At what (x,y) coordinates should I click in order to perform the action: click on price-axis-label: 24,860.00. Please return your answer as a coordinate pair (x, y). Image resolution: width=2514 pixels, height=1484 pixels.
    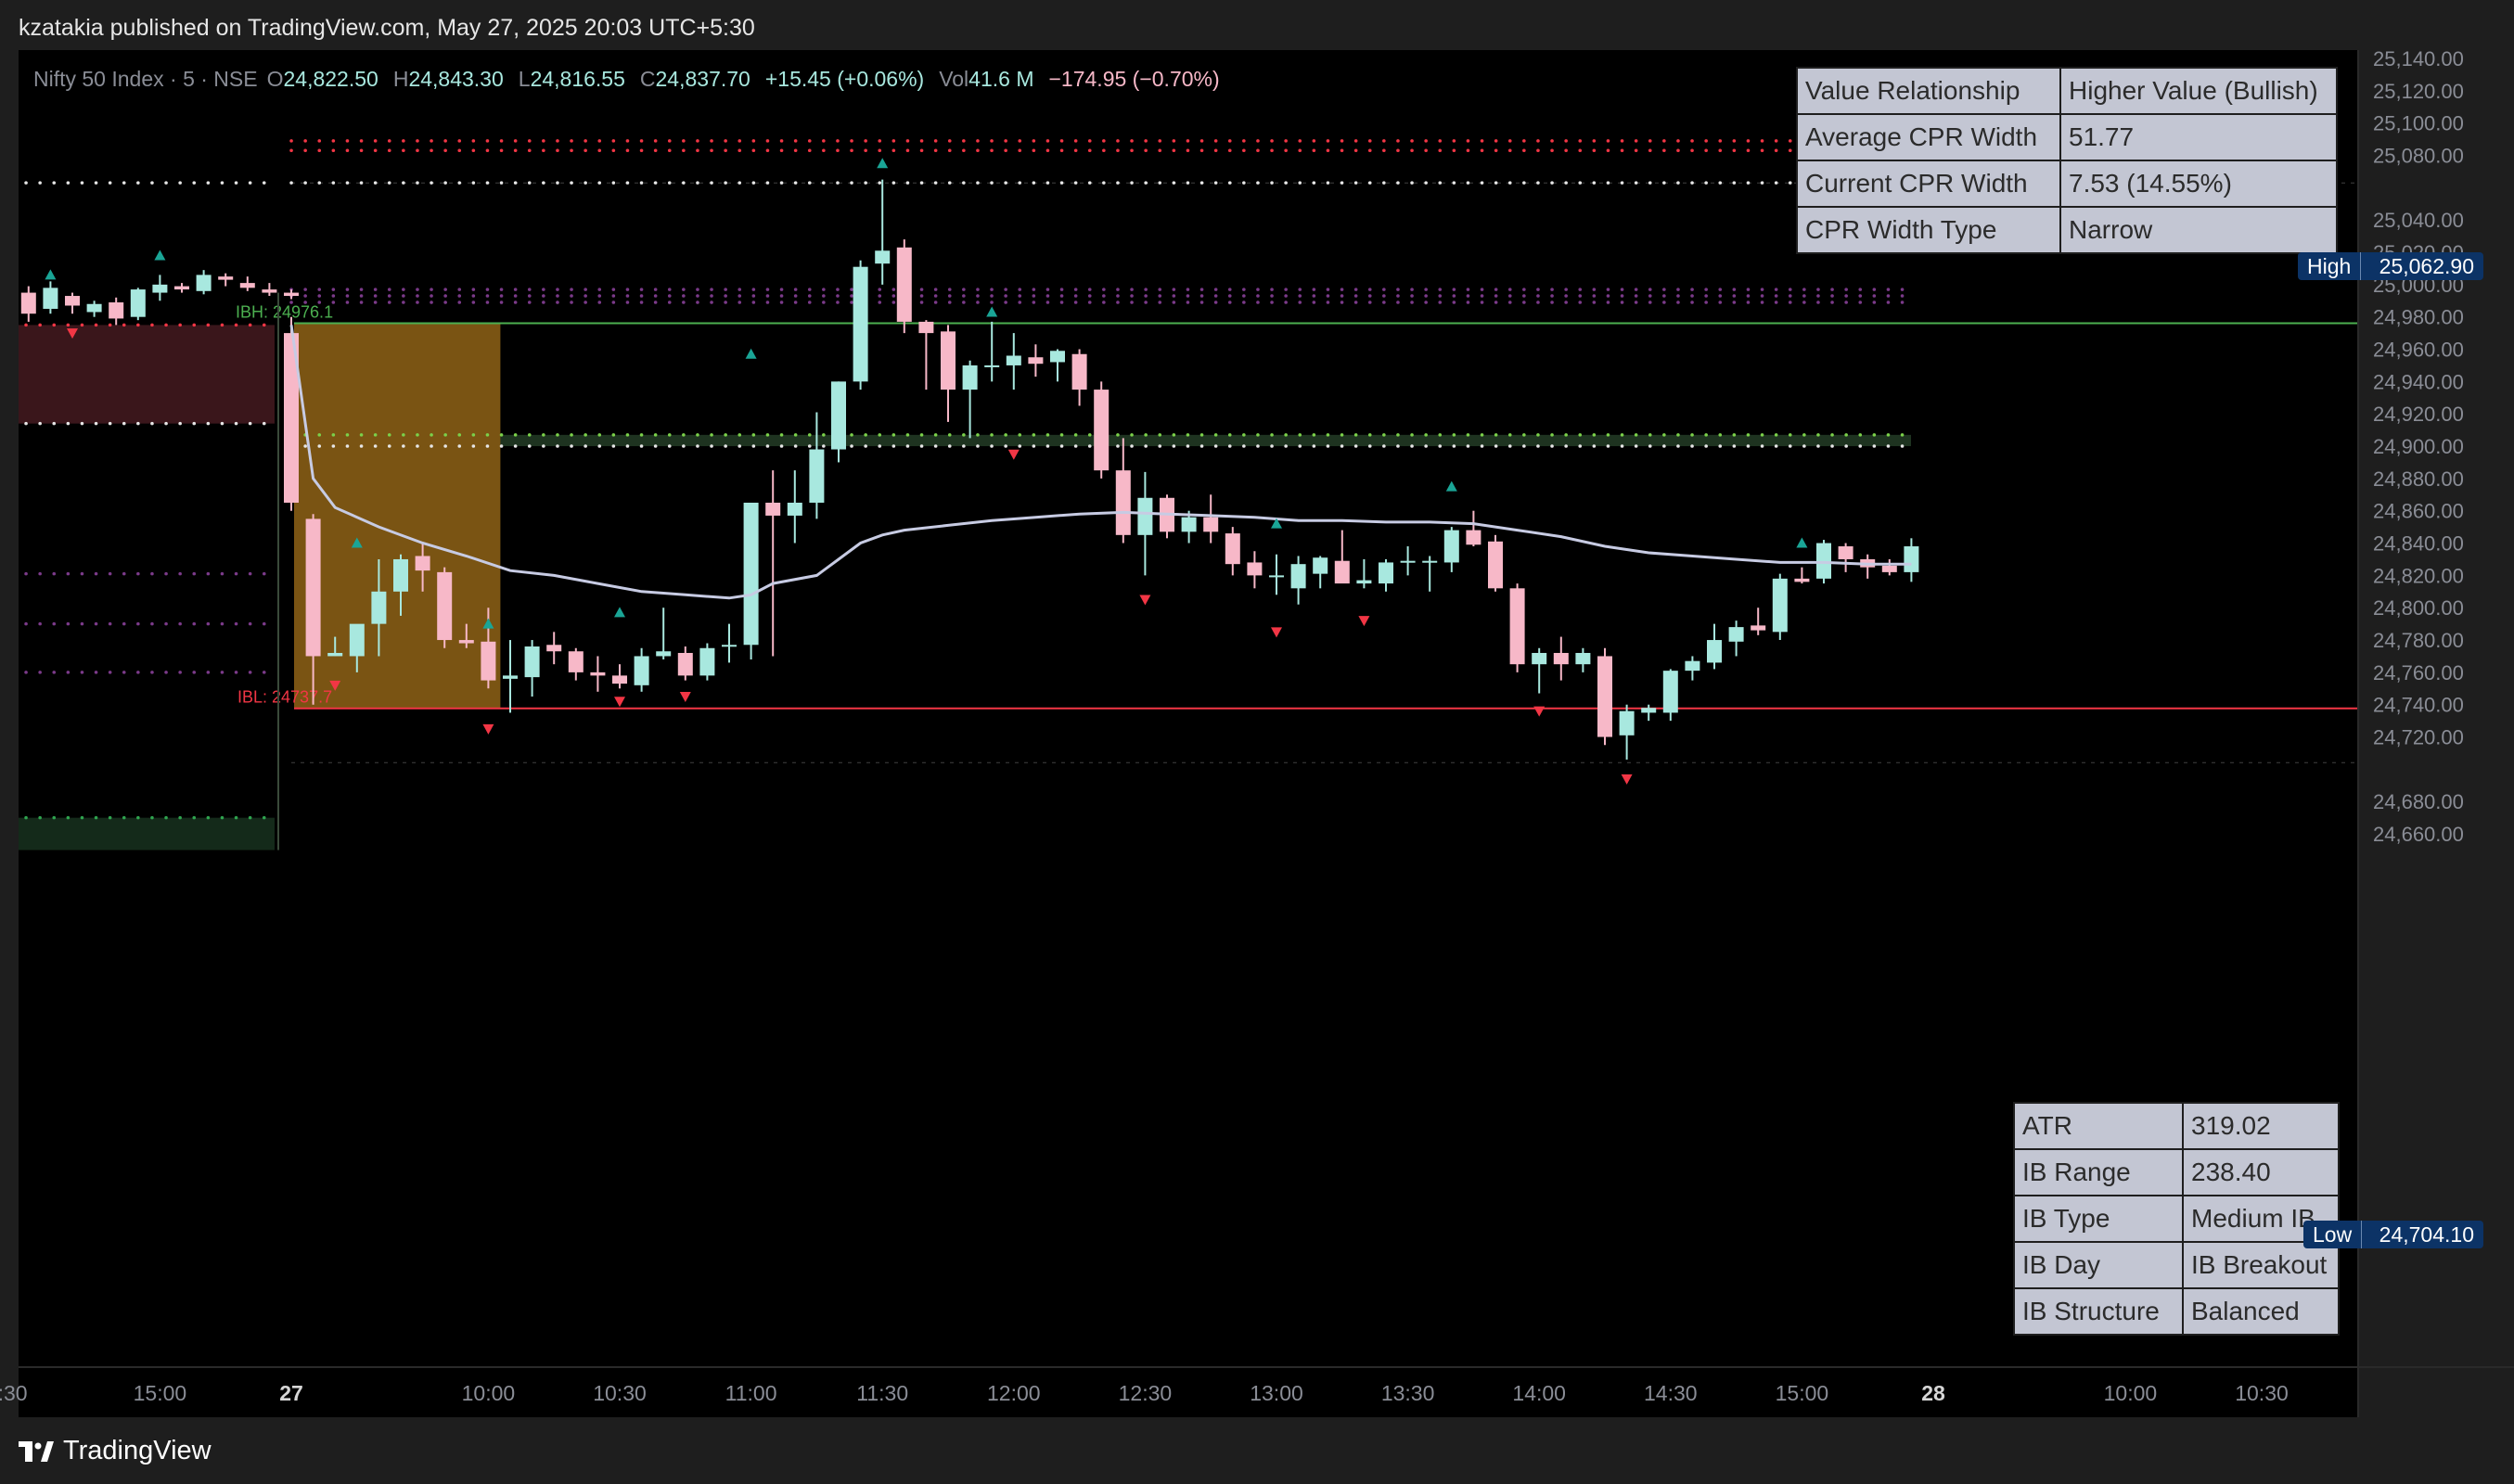
    Looking at the image, I should click on (2418, 511).